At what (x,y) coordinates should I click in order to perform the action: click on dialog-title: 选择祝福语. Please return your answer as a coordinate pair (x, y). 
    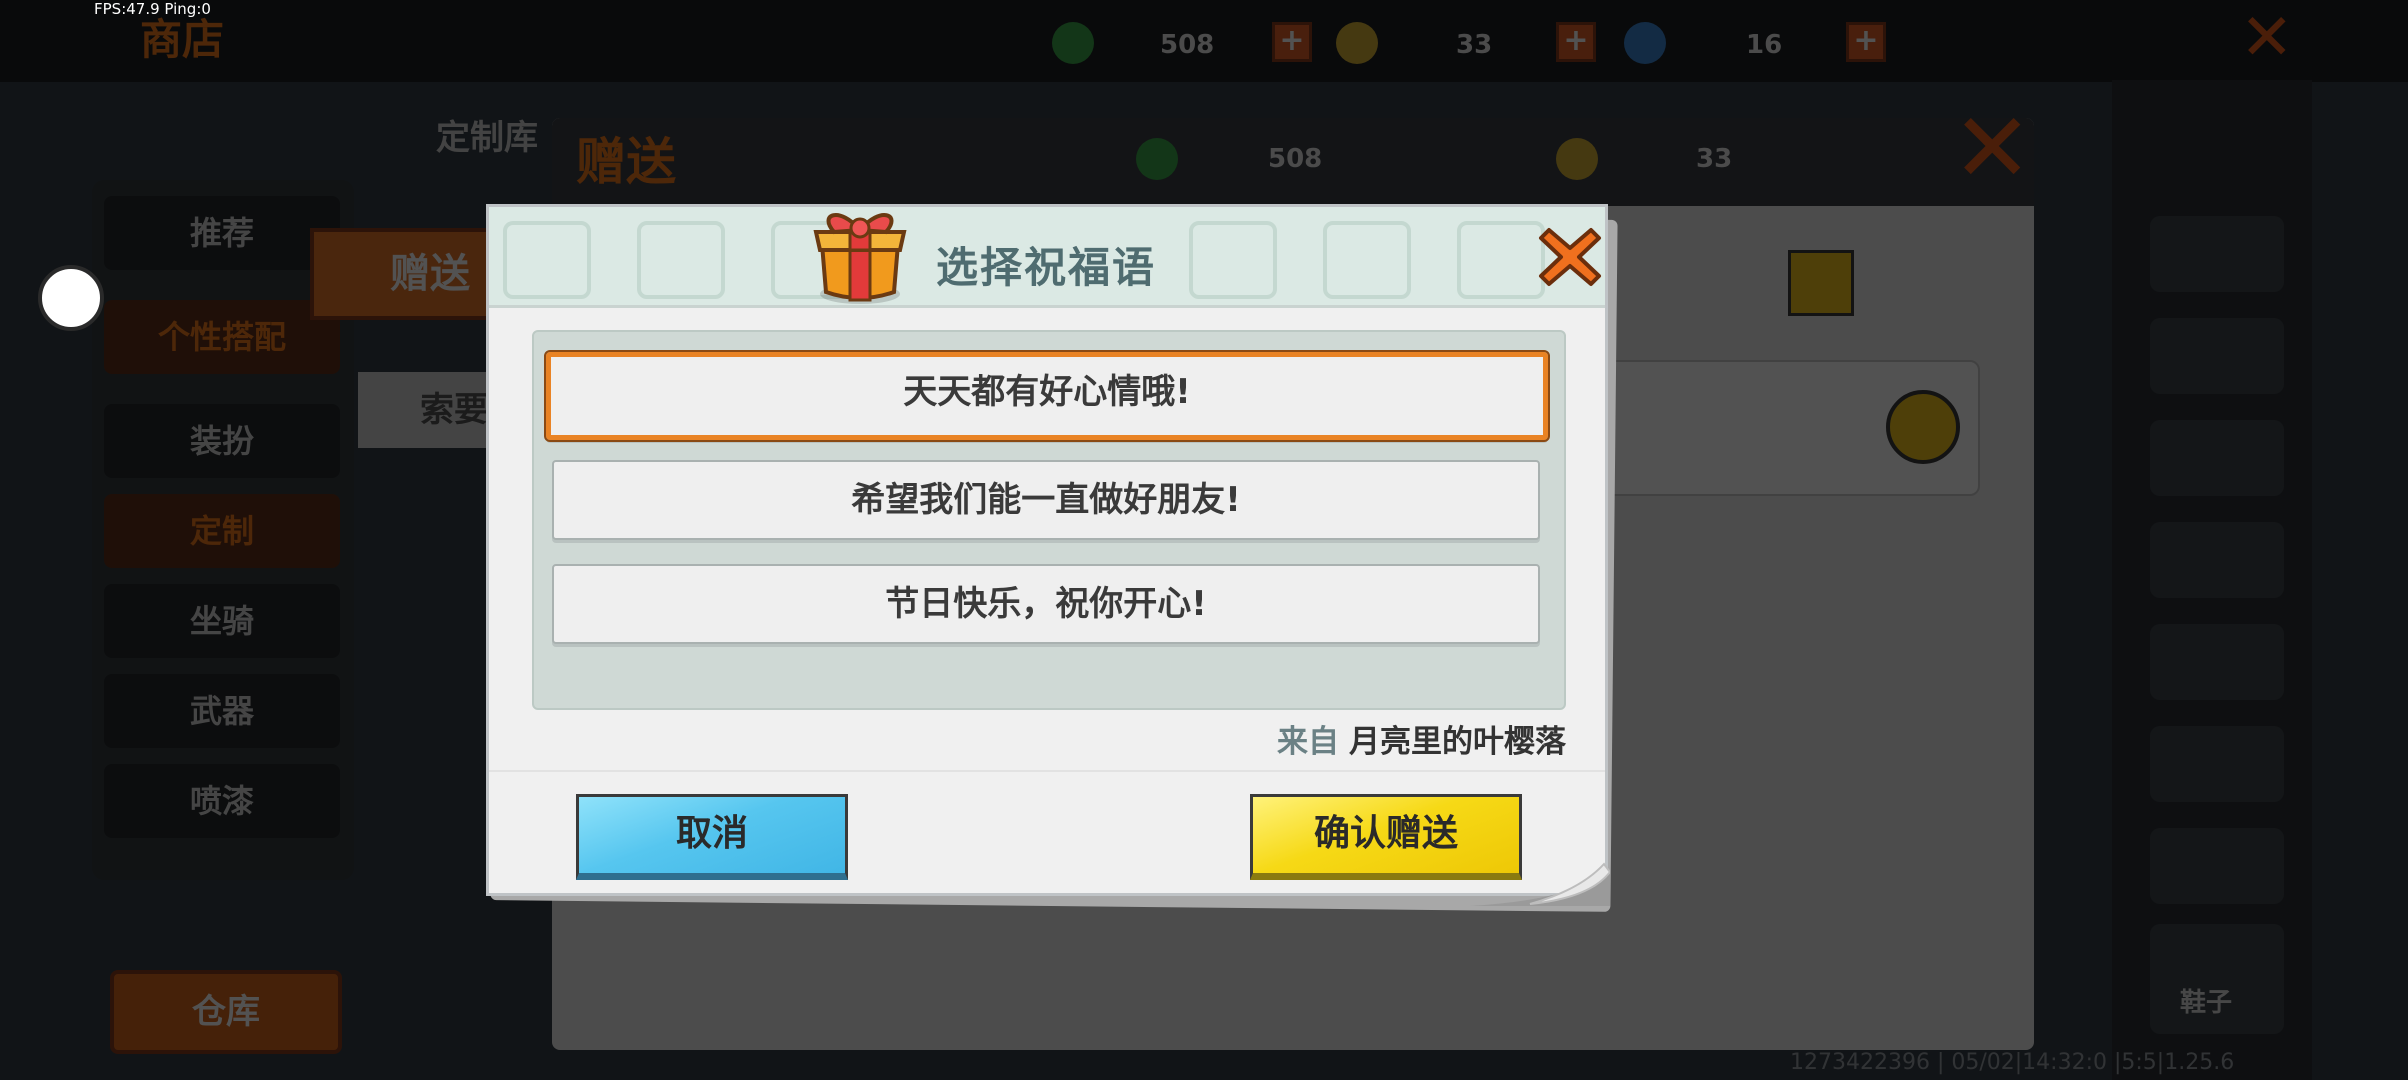
    Looking at the image, I should click on (1046, 267).